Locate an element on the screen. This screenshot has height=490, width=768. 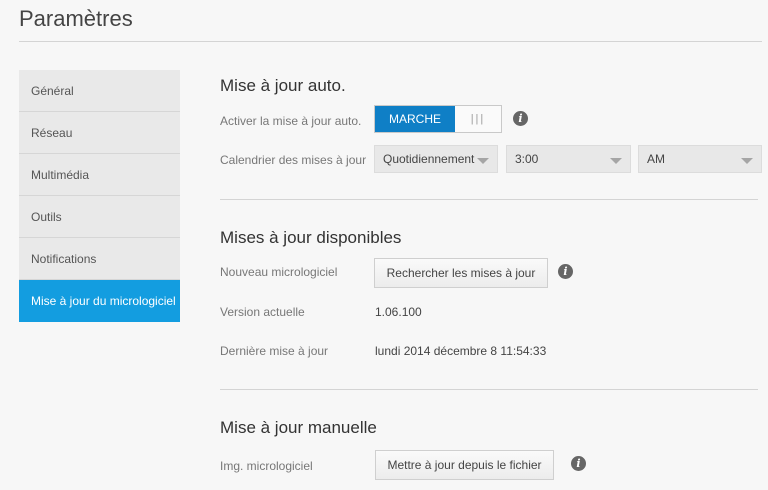
section-title-available-updates: Mises à jour disponibles is located at coordinates (311, 237).